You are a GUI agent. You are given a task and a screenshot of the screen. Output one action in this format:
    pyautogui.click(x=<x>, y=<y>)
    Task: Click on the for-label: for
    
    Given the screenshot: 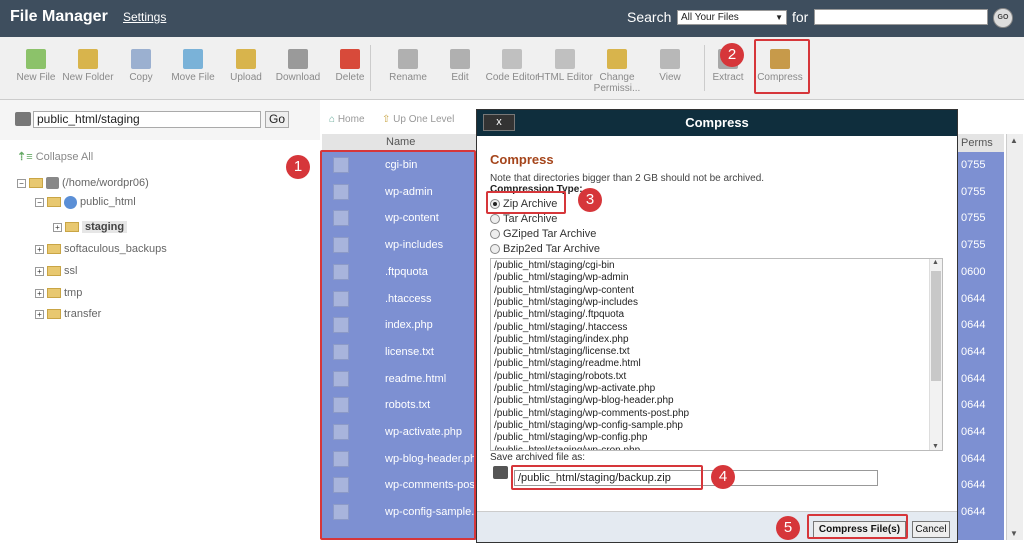 What is the action you would take?
    pyautogui.click(x=800, y=17)
    